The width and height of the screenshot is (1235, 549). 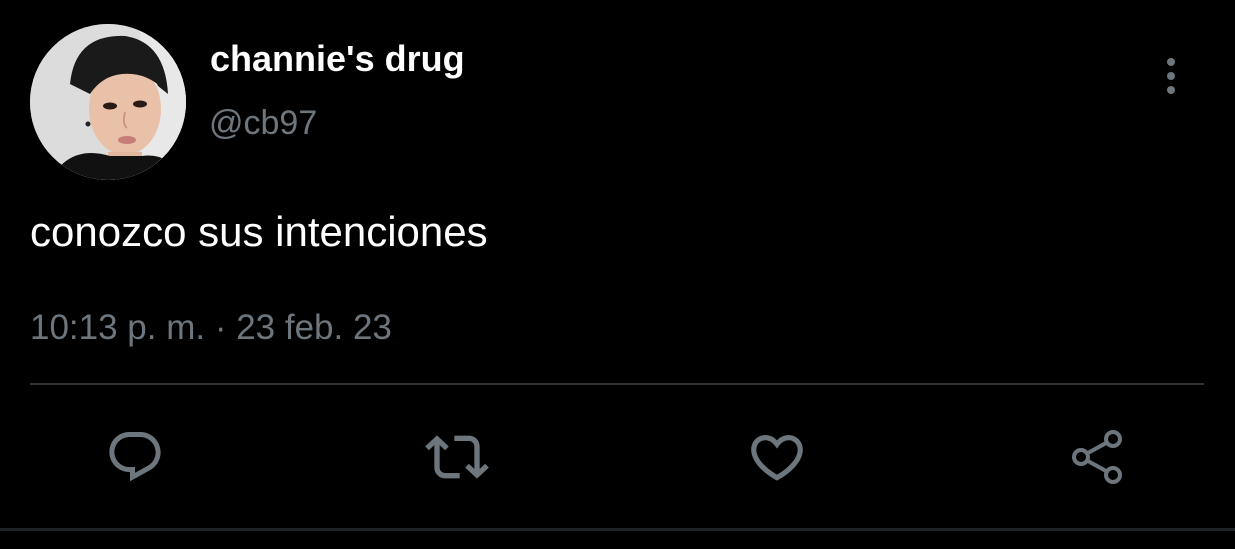 I want to click on like-button, so click(x=777, y=457).